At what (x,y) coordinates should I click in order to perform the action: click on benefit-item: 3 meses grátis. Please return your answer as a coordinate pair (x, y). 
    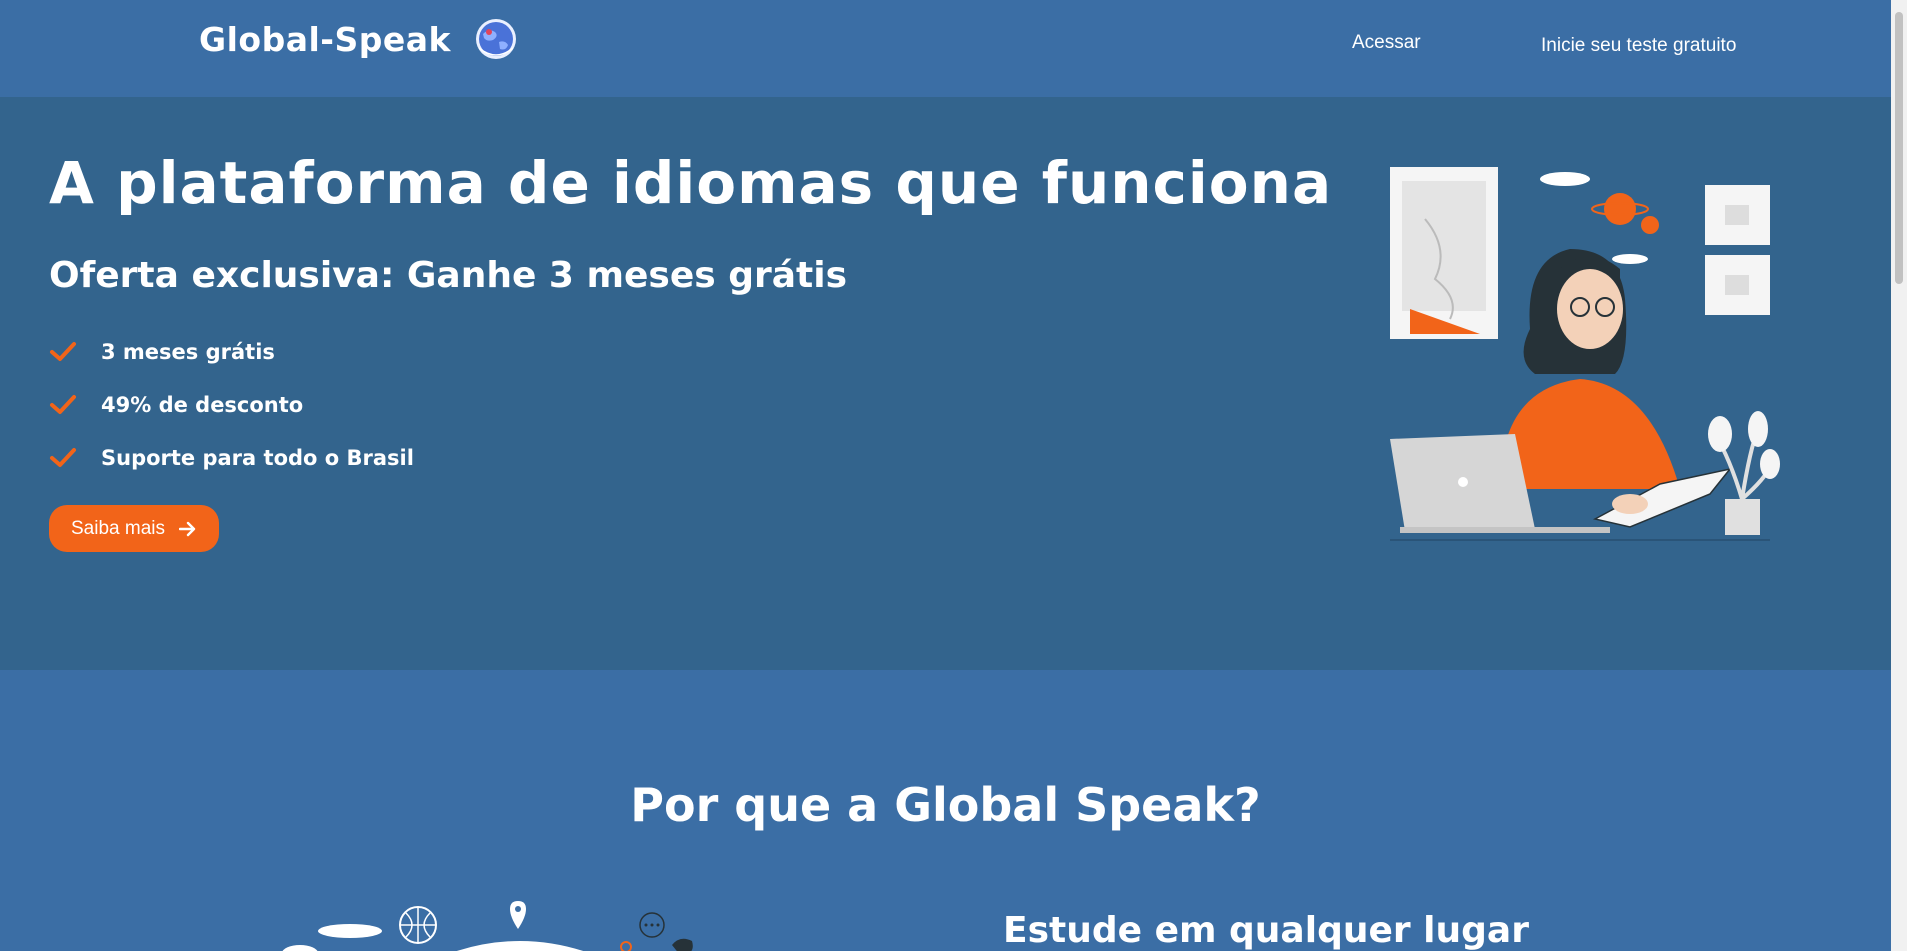
    Looking at the image, I should click on (231, 351).